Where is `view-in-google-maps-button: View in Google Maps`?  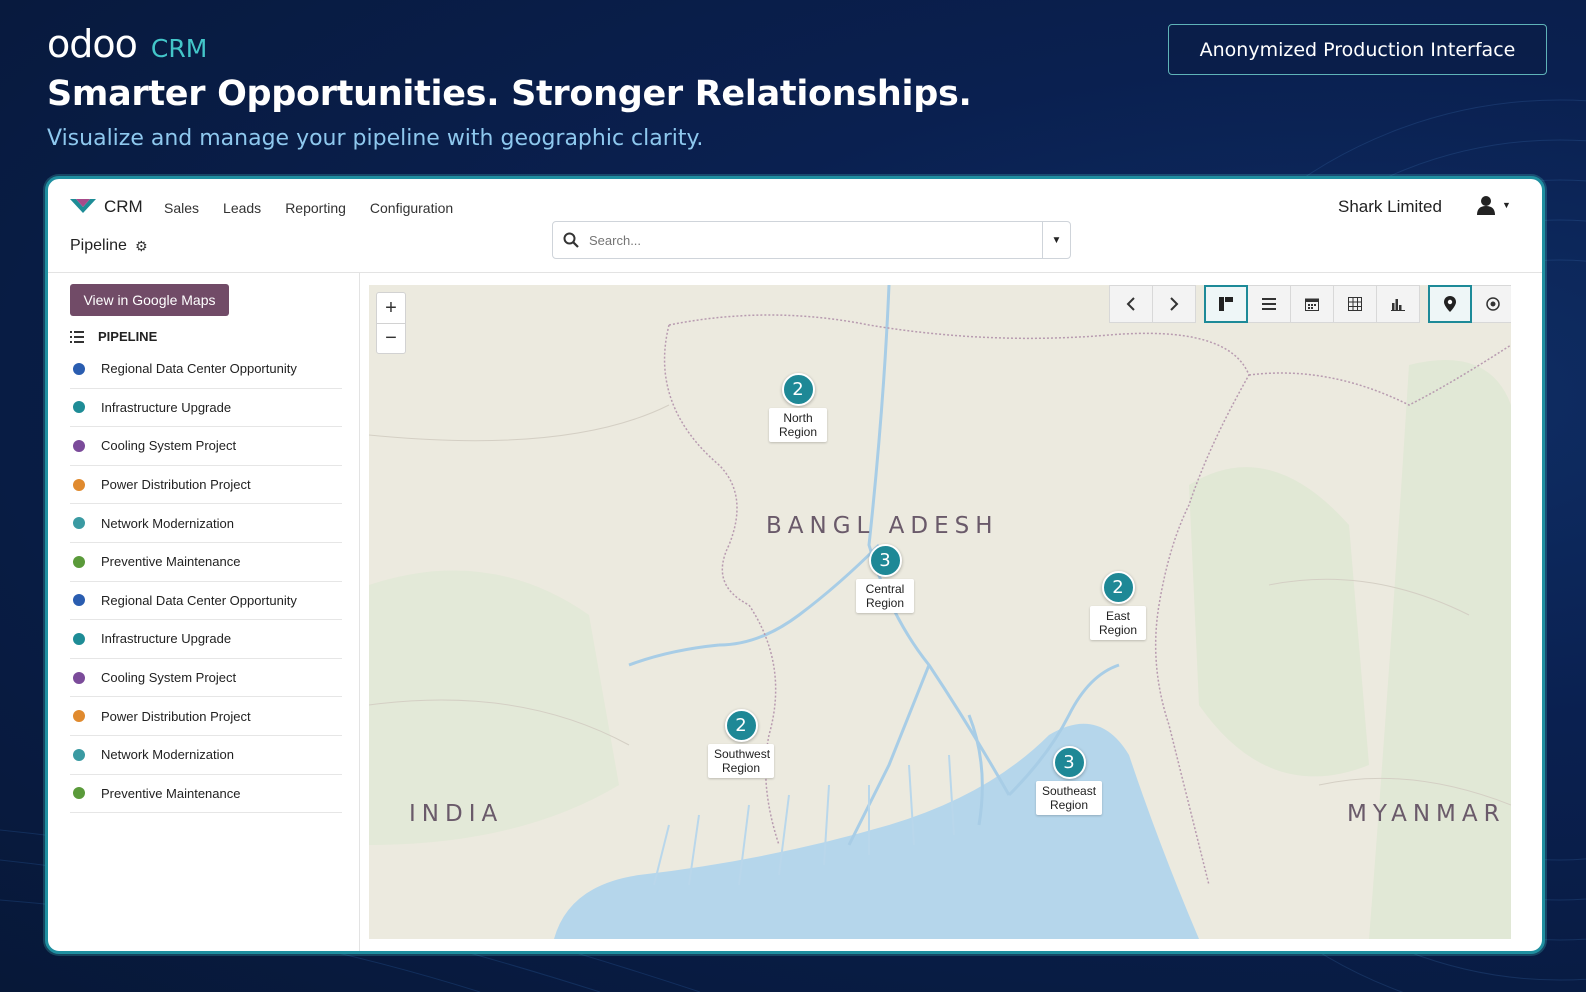 view-in-google-maps-button: View in Google Maps is located at coordinates (149, 300).